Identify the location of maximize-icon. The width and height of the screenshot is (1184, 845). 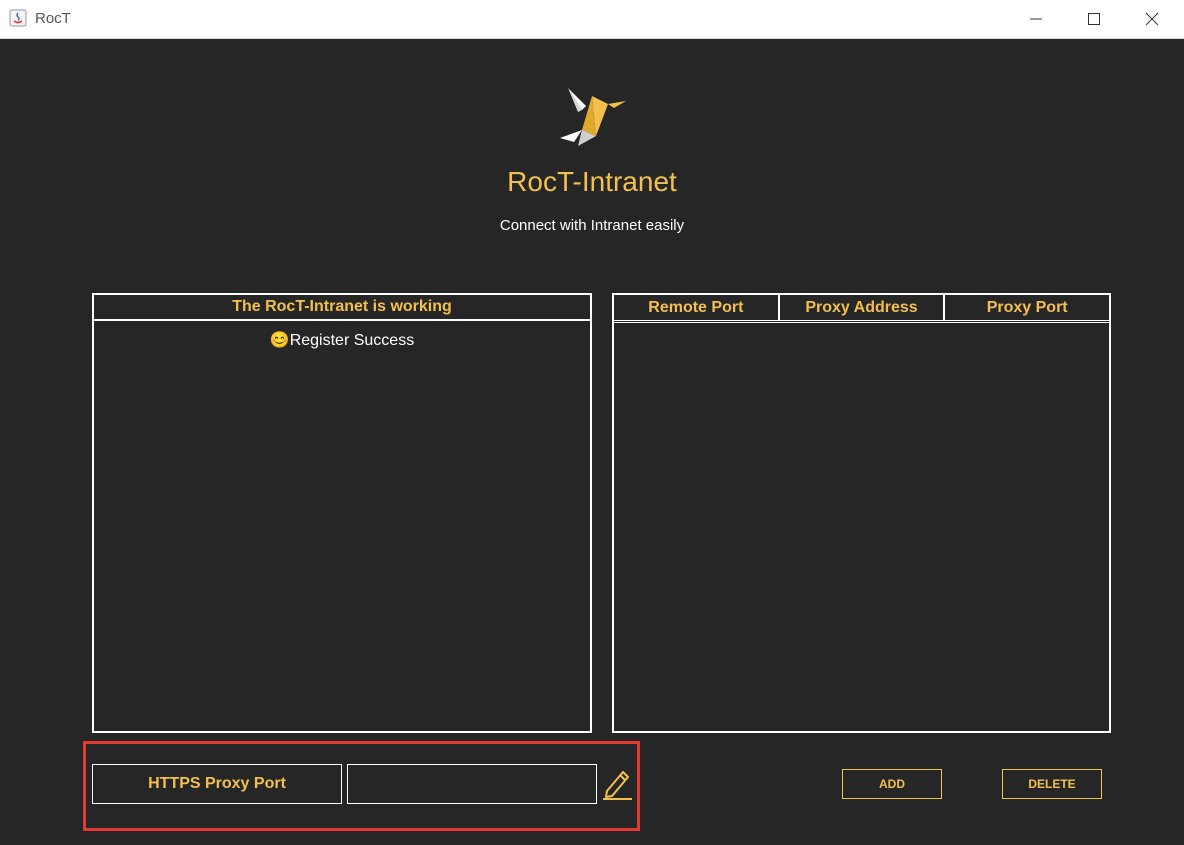
(1094, 19).